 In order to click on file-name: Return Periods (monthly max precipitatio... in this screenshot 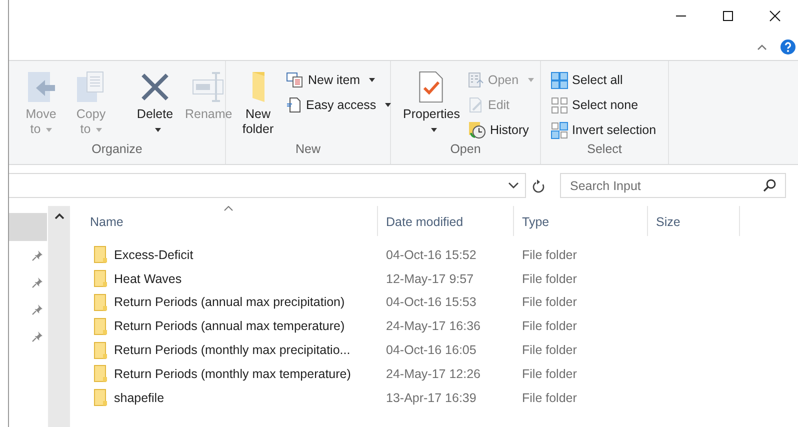, I will do `click(232, 350)`.